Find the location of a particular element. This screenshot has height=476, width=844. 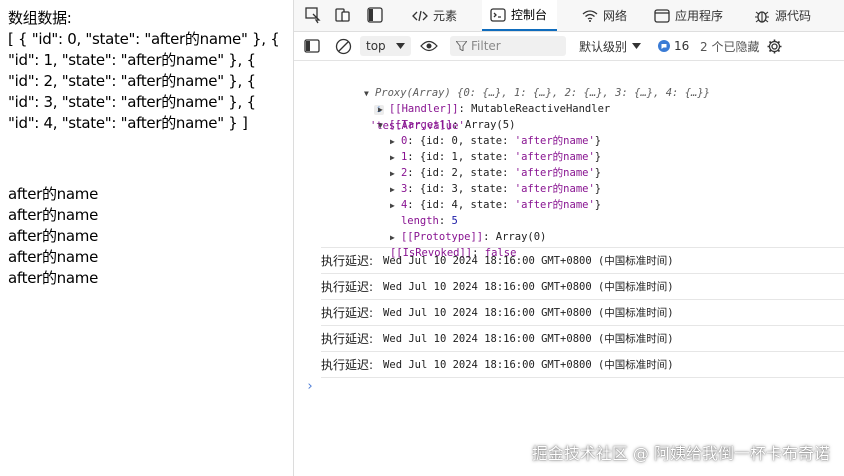

tab-network: 网络 is located at coordinates (604, 15).